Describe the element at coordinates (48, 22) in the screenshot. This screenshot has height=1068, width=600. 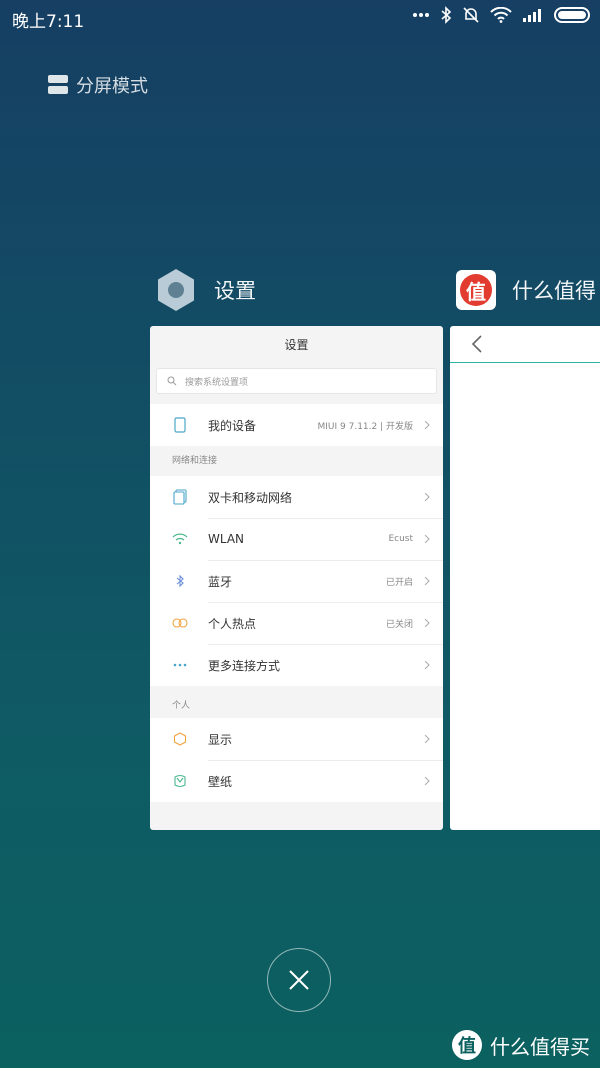
I see `status-time: 晚上7:11` at that location.